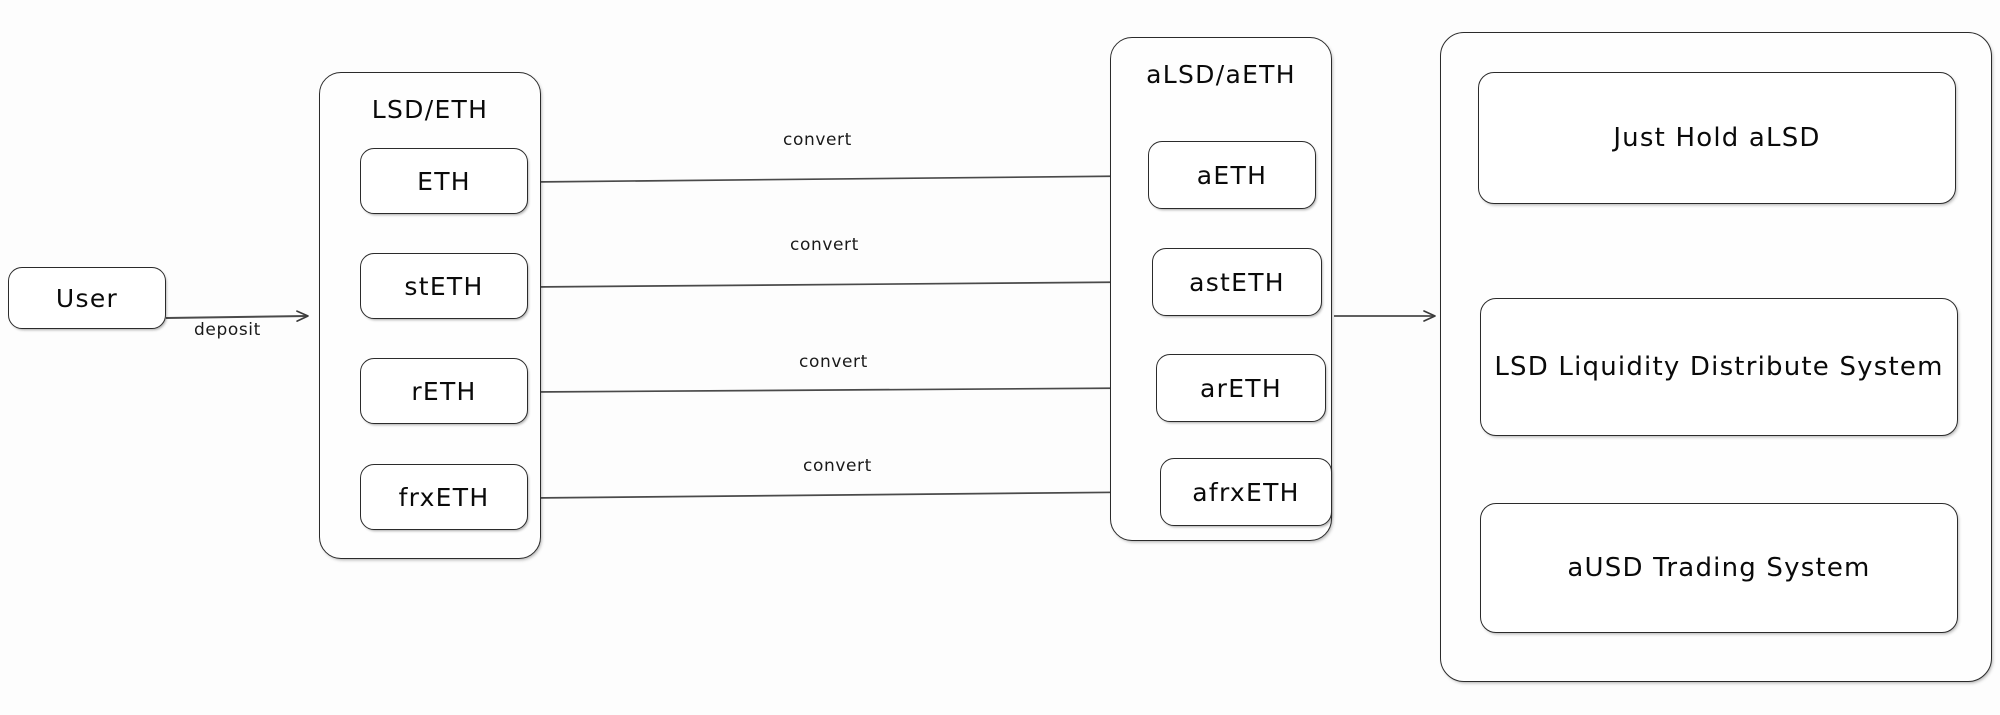  I want to click on group-lsd-eth-title: LSD/ETH, so click(430, 109).